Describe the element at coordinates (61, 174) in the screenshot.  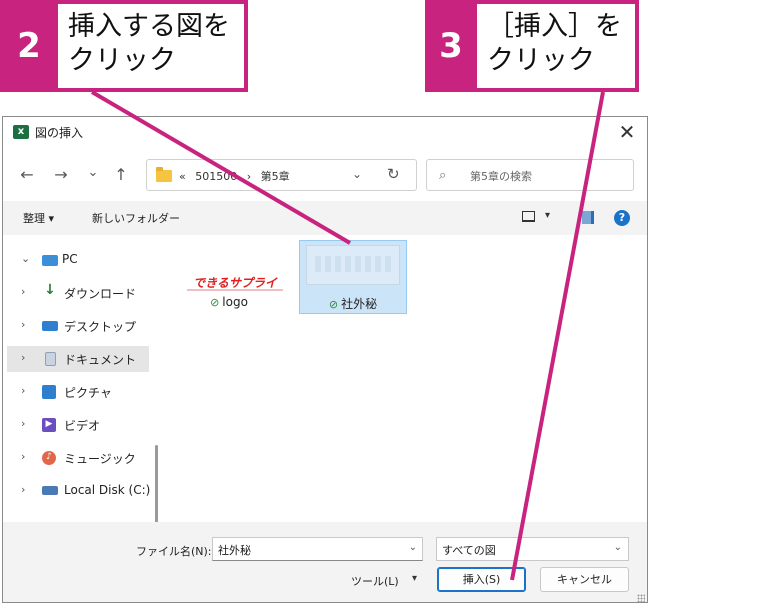
I see `forward-arrow-icon: →` at that location.